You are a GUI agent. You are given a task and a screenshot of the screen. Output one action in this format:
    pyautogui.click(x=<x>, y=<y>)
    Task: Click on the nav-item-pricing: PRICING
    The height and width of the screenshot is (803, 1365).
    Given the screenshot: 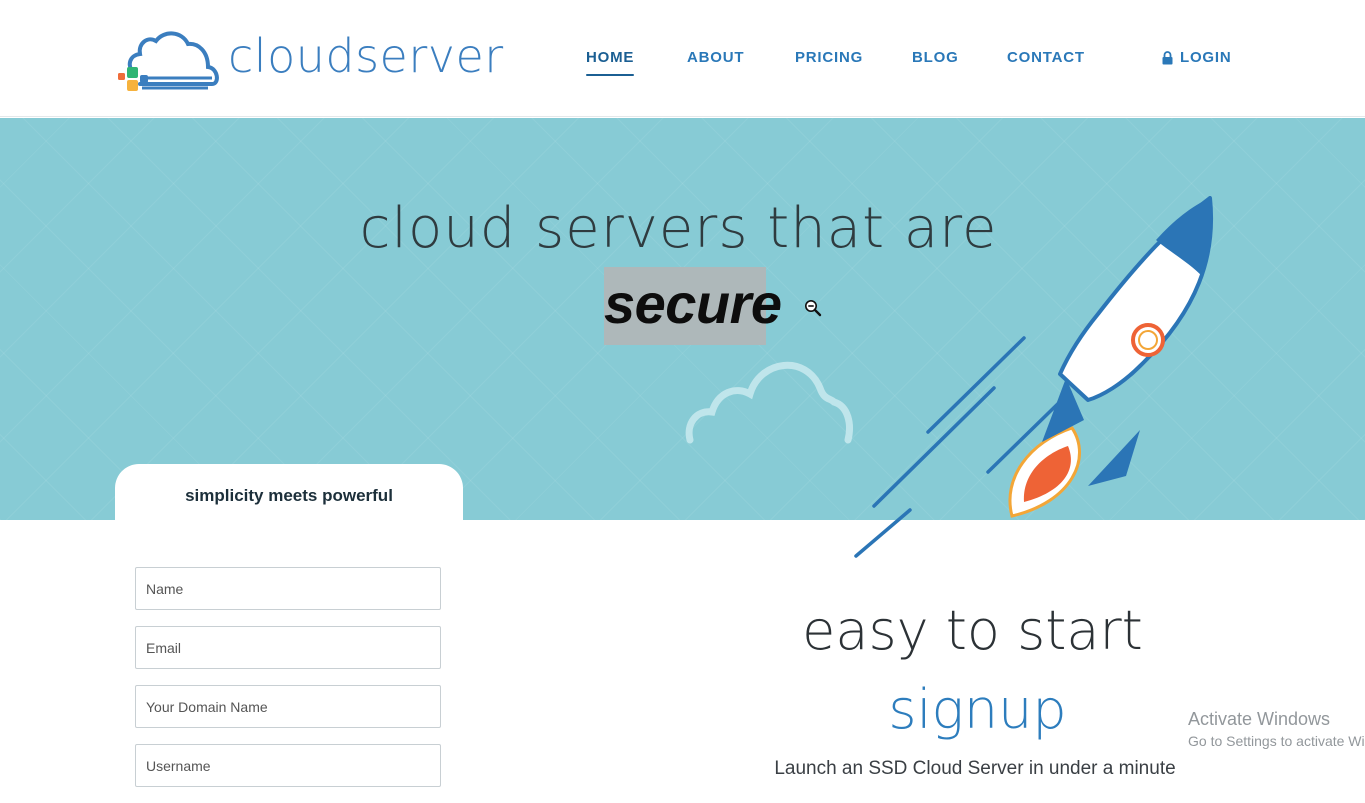 What is the action you would take?
    pyautogui.click(x=829, y=58)
    